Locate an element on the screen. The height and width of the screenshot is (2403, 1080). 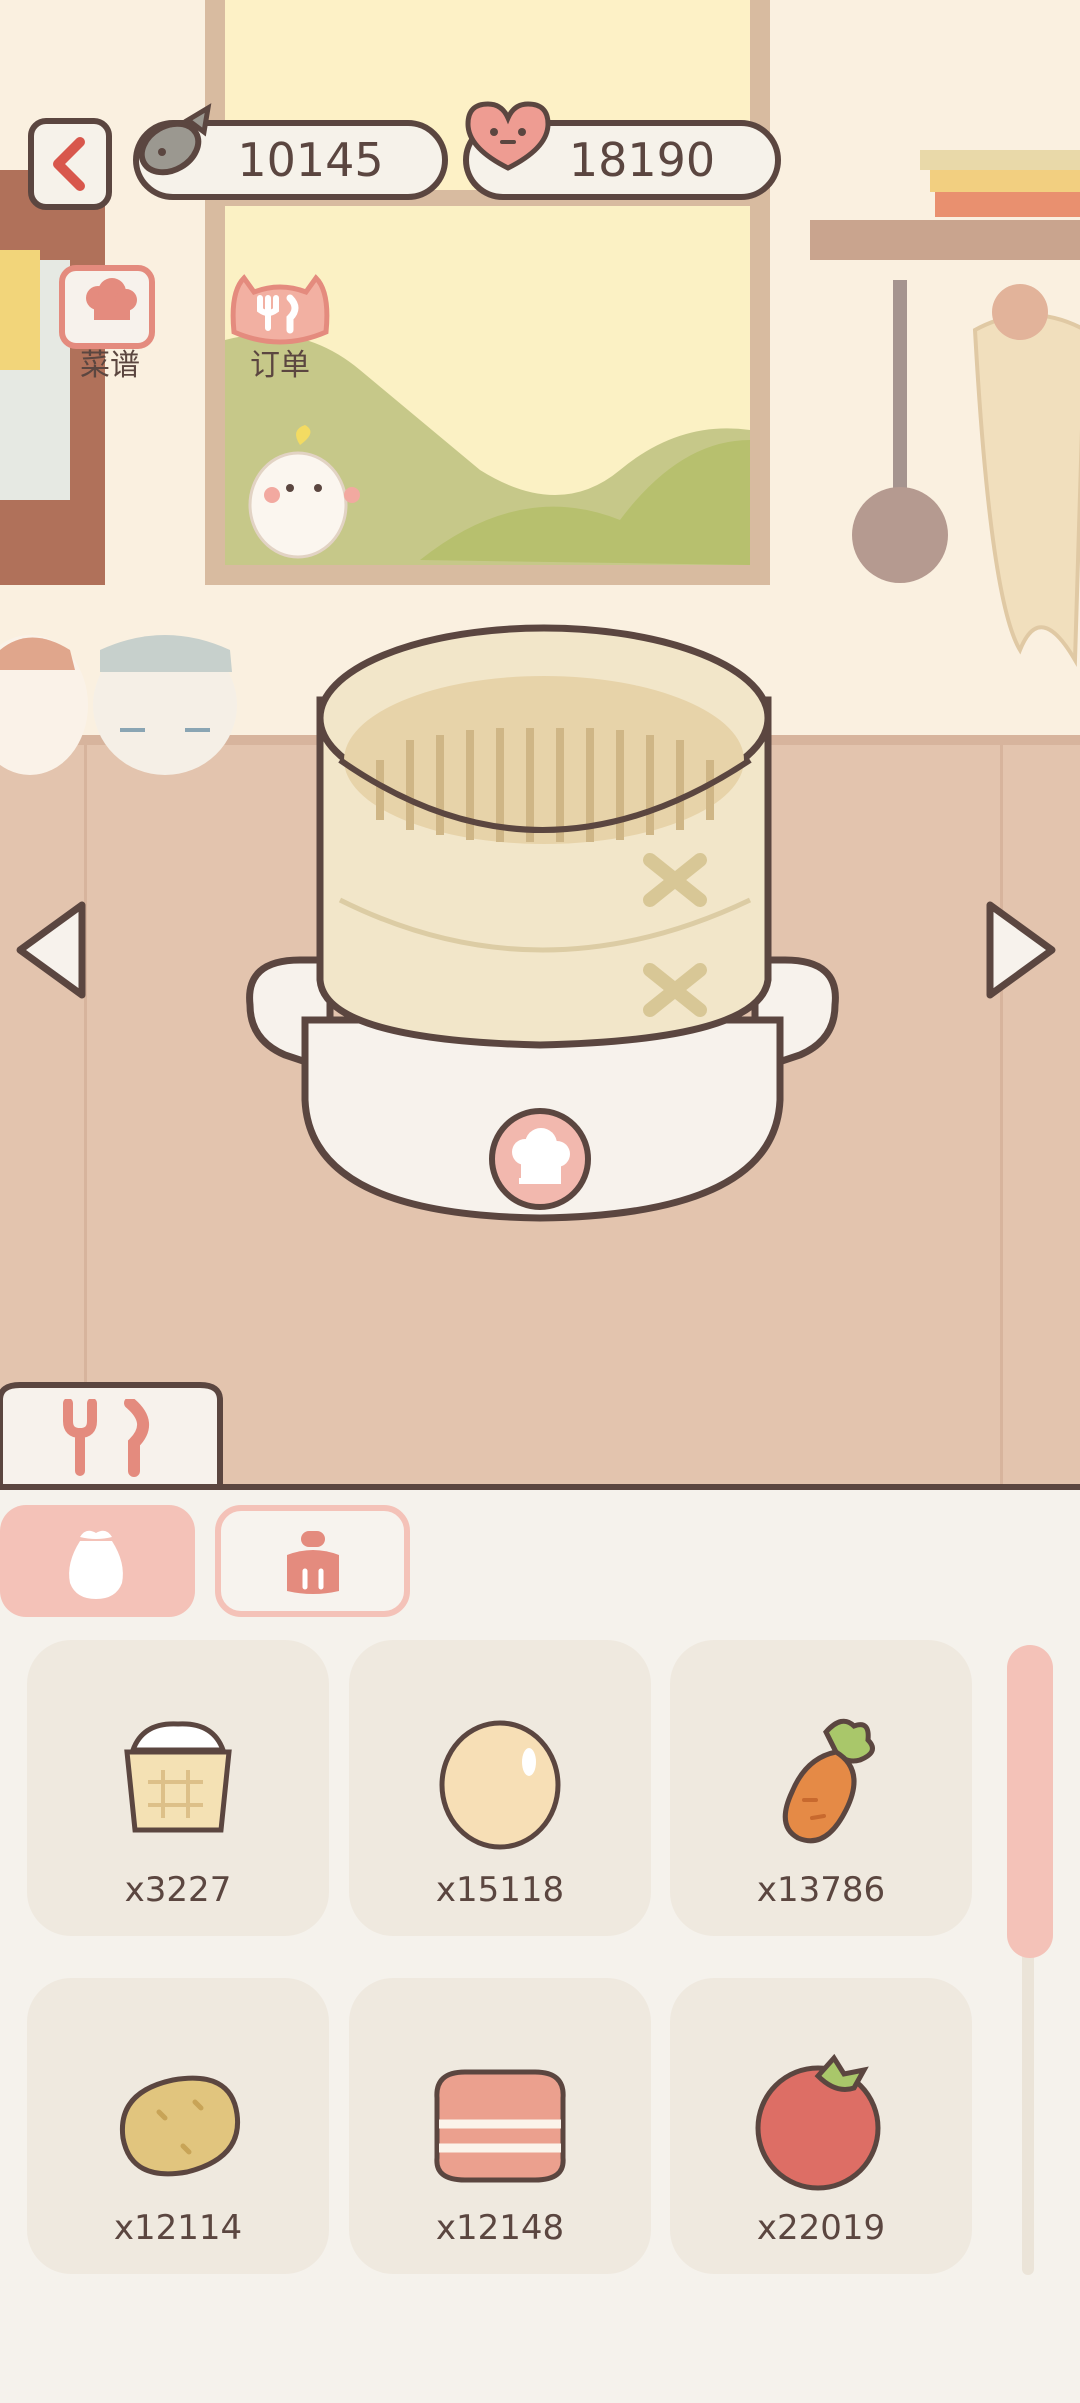
carrot-icon is located at coordinates (828, 1781).